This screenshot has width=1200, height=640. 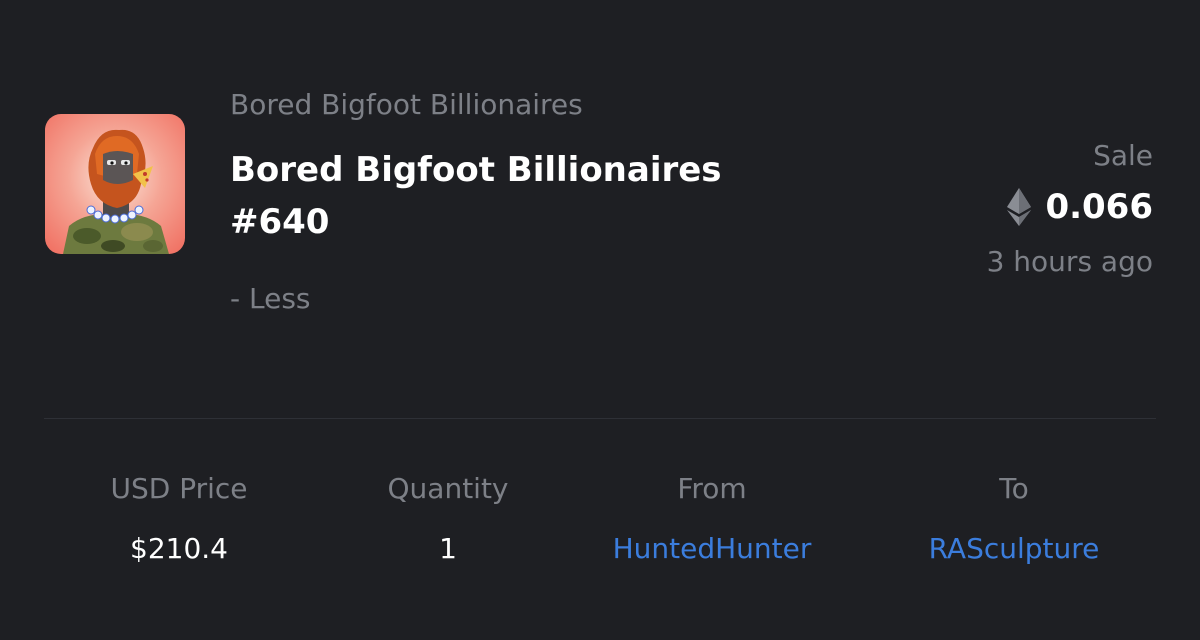 What do you see at coordinates (116, 191) in the screenshot?
I see `bigfoot-avatar-image` at bounding box center [116, 191].